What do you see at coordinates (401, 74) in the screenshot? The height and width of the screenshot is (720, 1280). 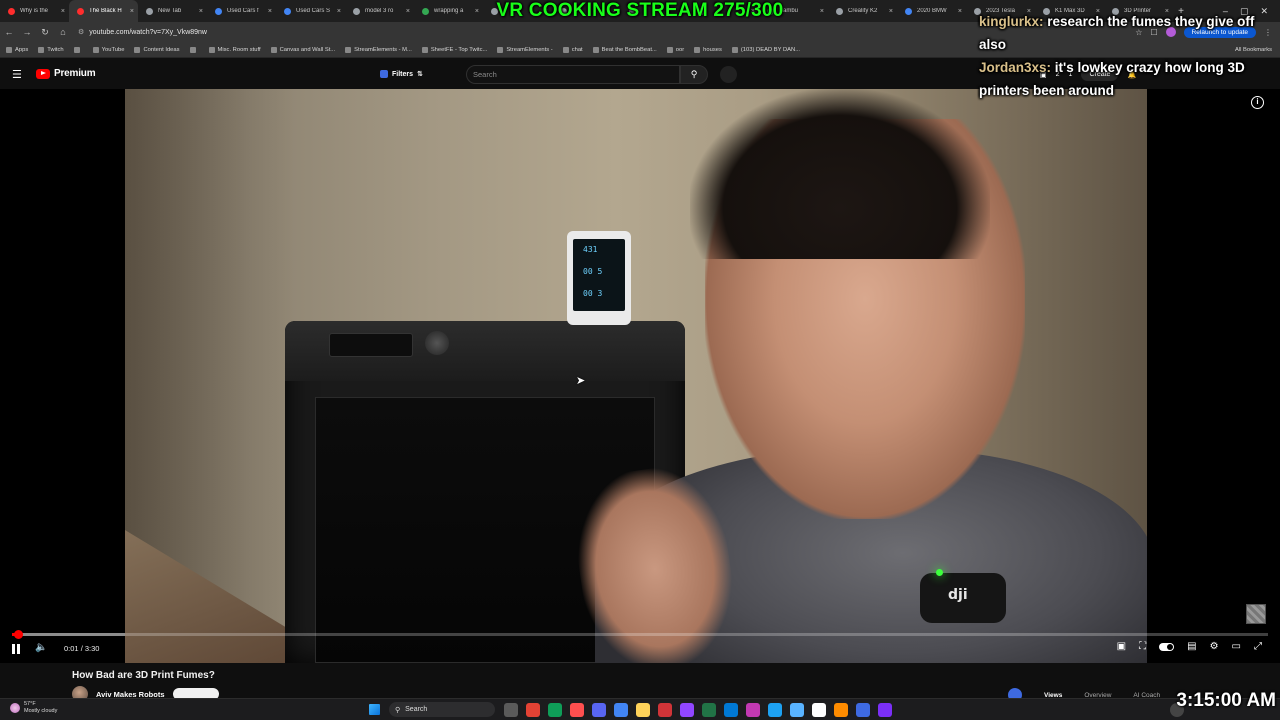 I see `filters-button: Filters ⇅` at bounding box center [401, 74].